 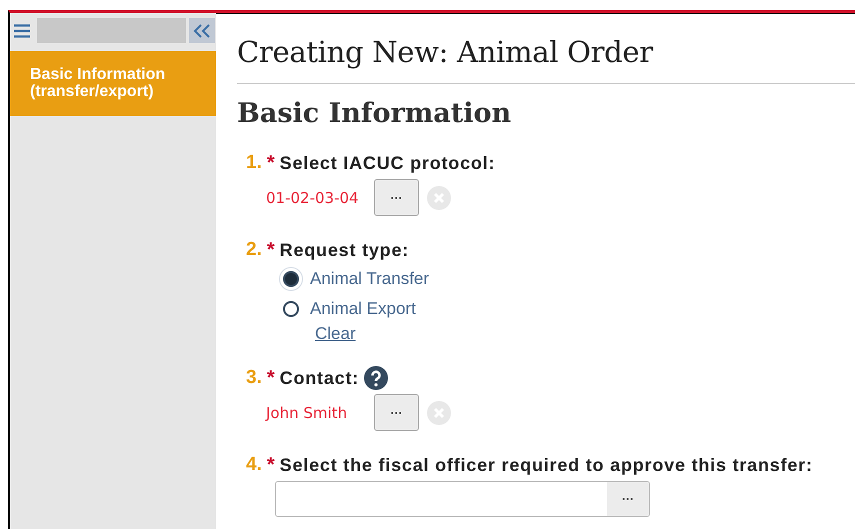 What do you see at coordinates (320, 378) in the screenshot?
I see `question-label: Contact:` at bounding box center [320, 378].